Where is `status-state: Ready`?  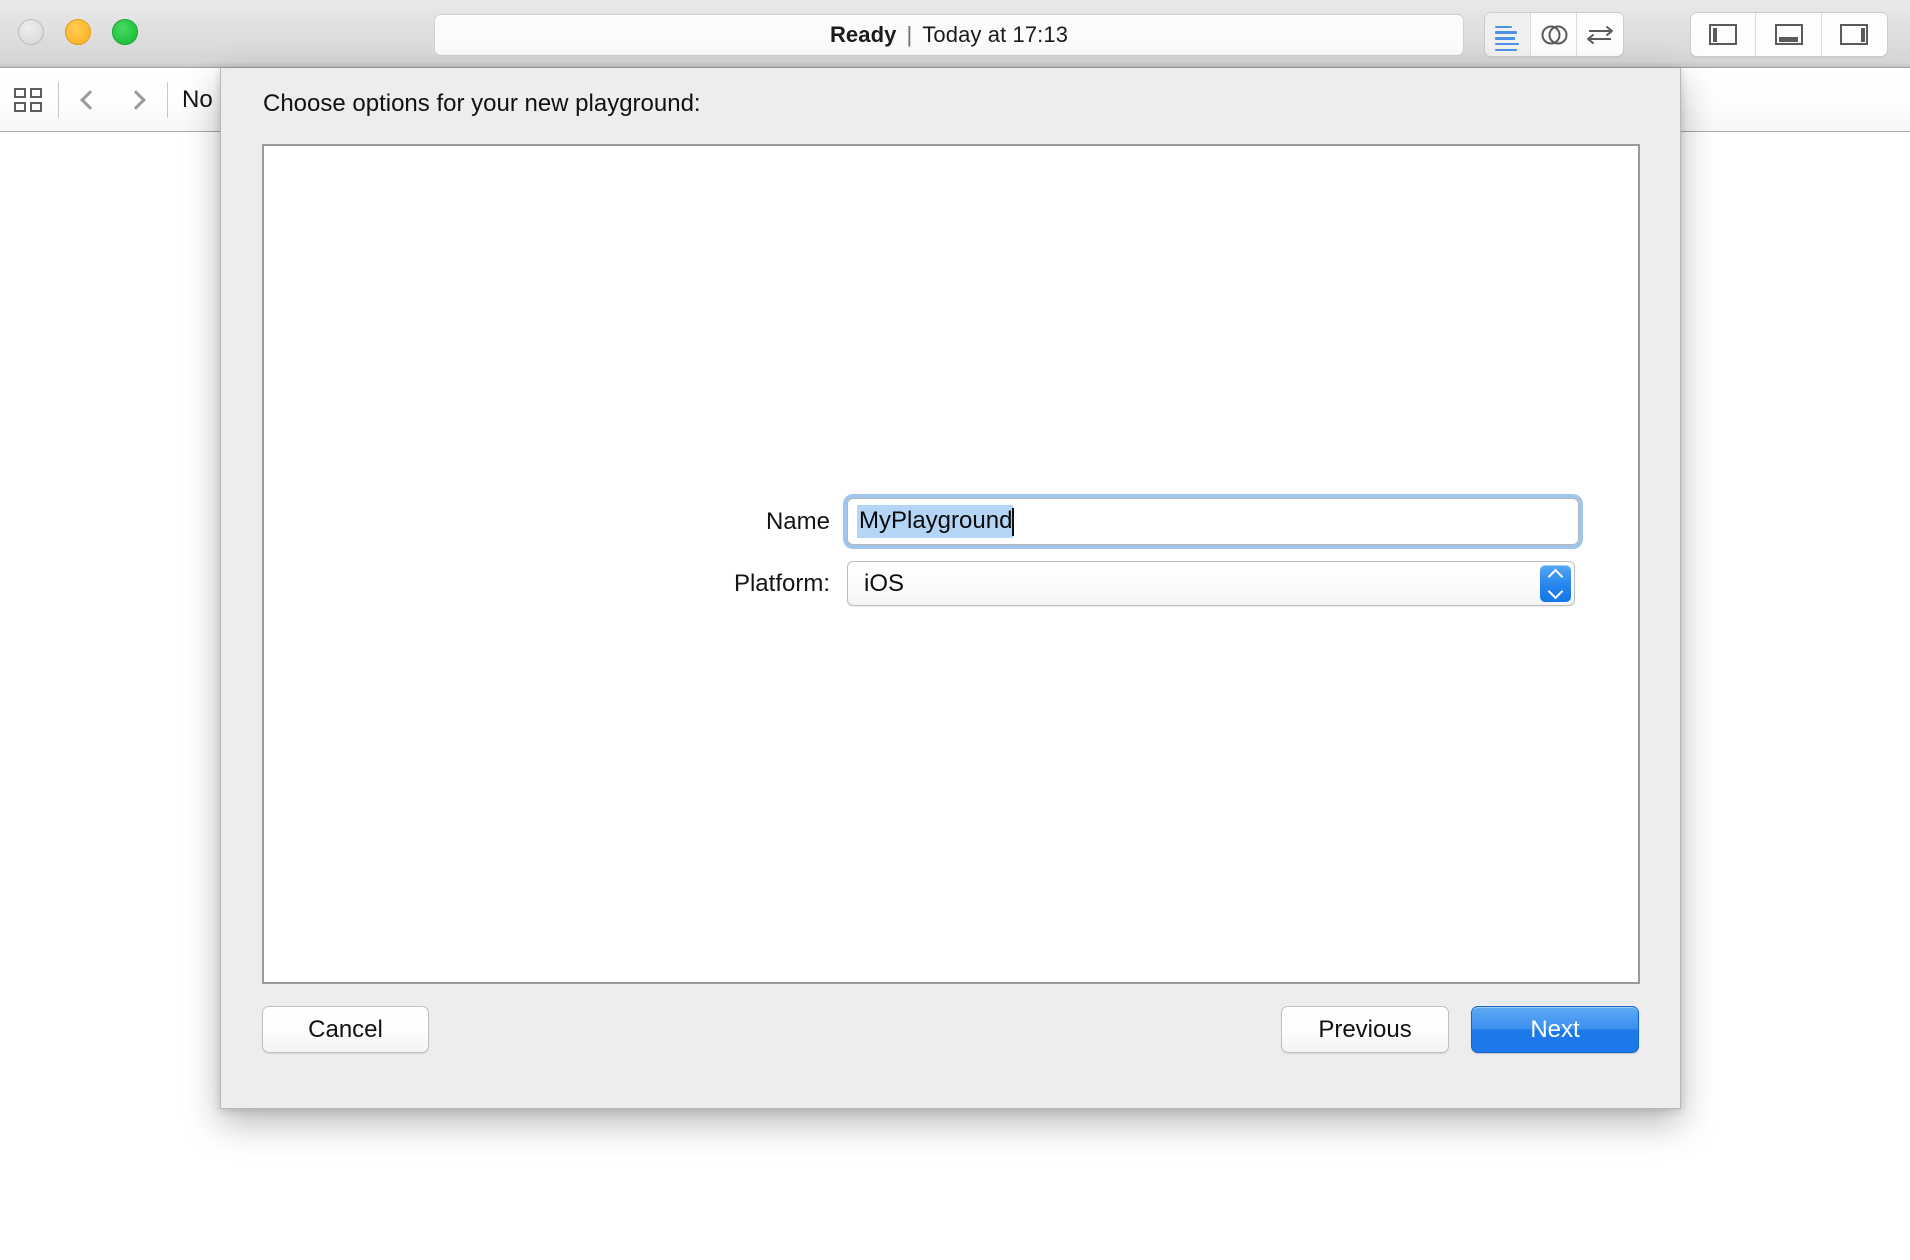
status-state: Ready is located at coordinates (863, 34).